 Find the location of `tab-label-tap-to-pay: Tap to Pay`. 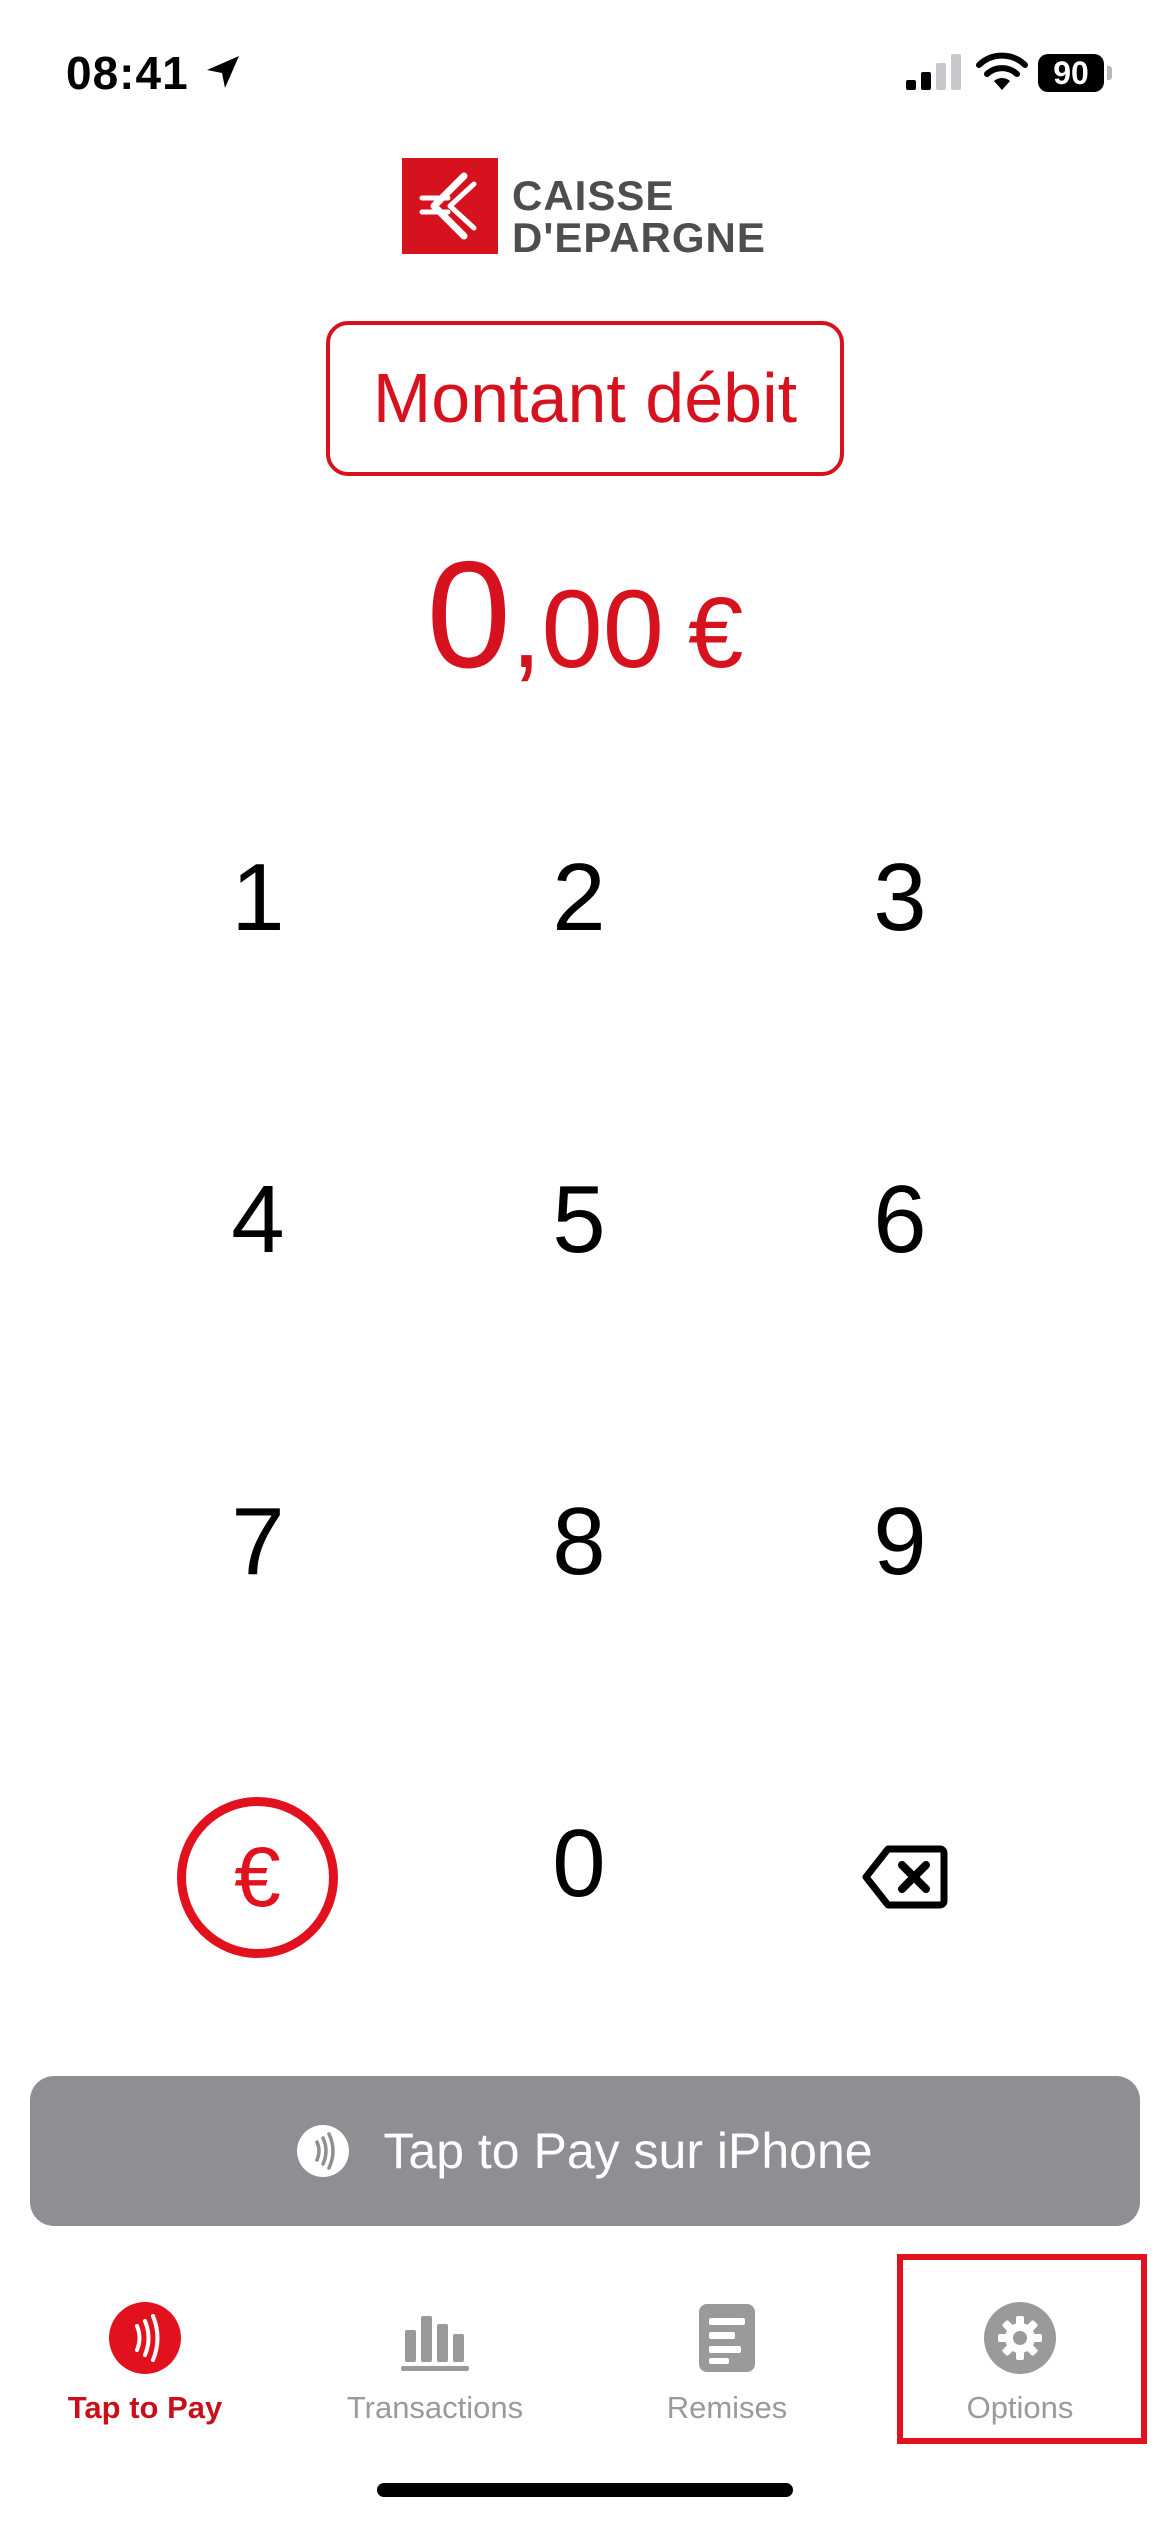

tab-label-tap-to-pay: Tap to Pay is located at coordinates (145, 2407).